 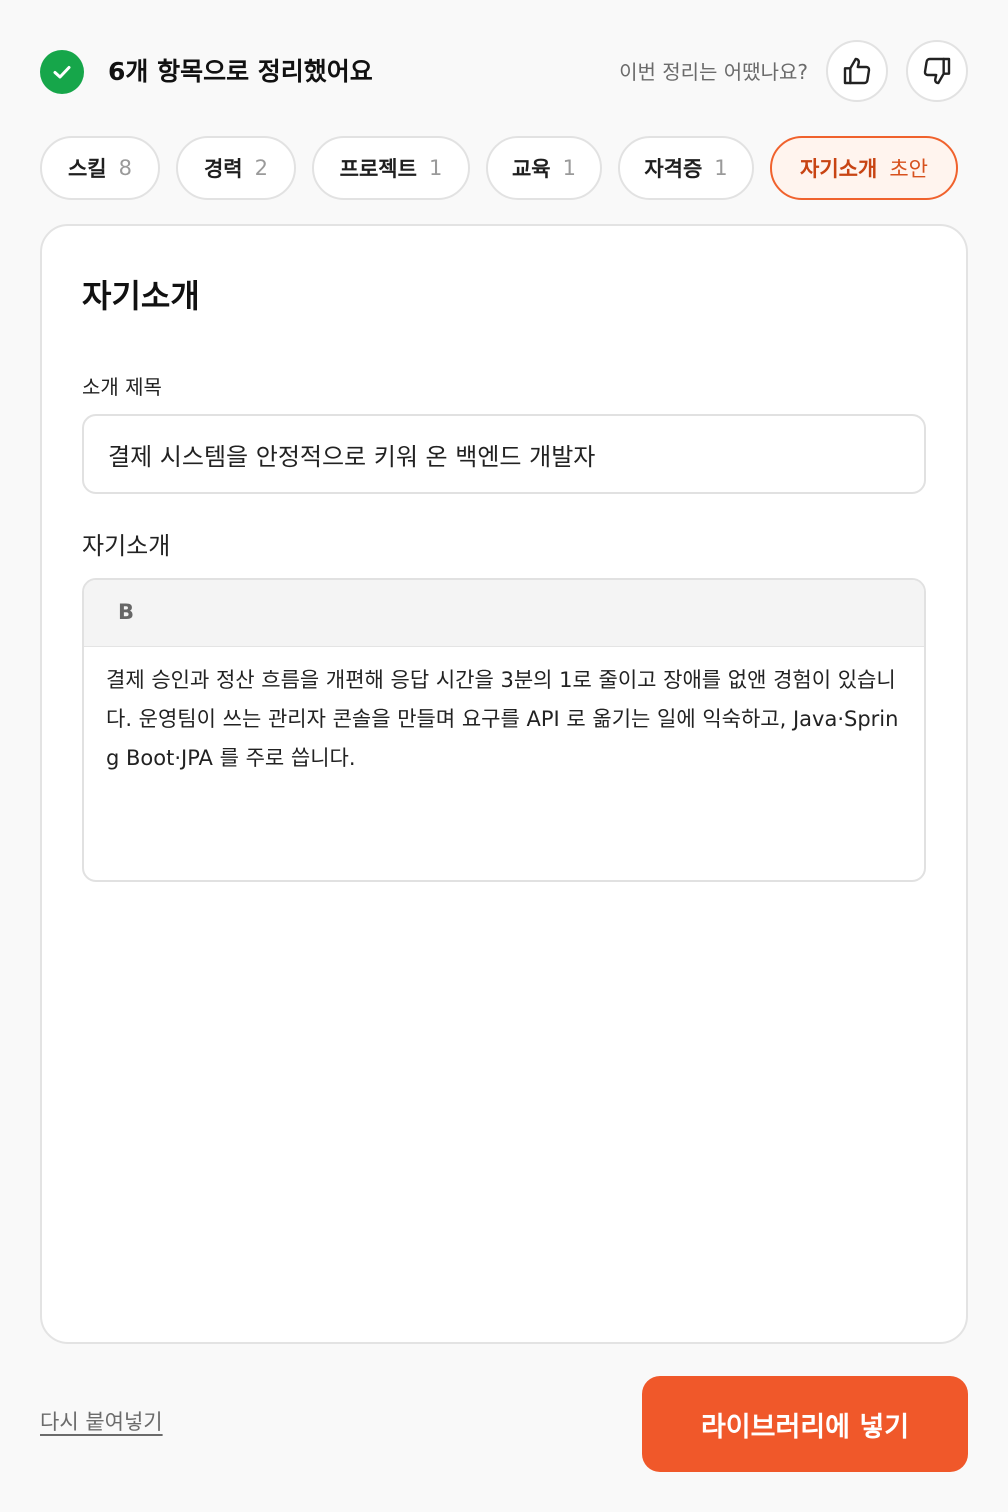 What do you see at coordinates (62, 72) in the screenshot?
I see `check-circle-icon` at bounding box center [62, 72].